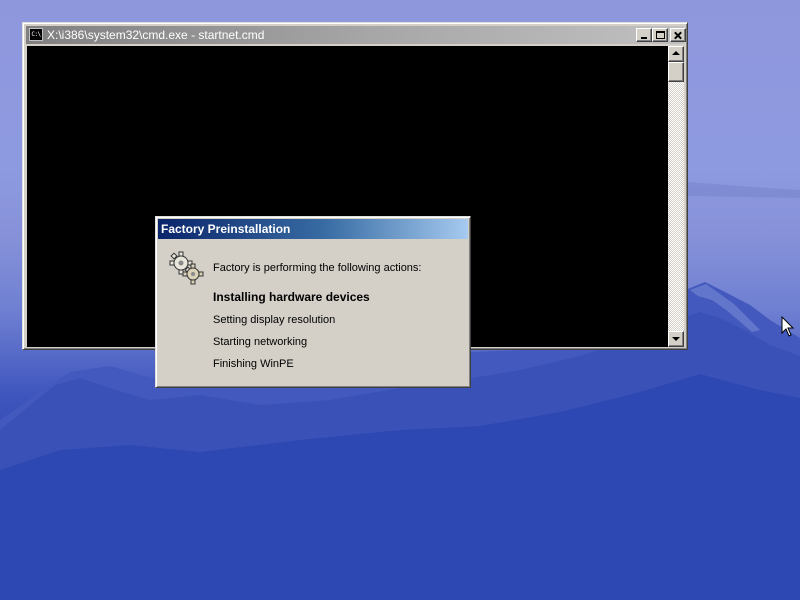  I want to click on action-item-display-resolution: Setting display resolution, so click(274, 320).